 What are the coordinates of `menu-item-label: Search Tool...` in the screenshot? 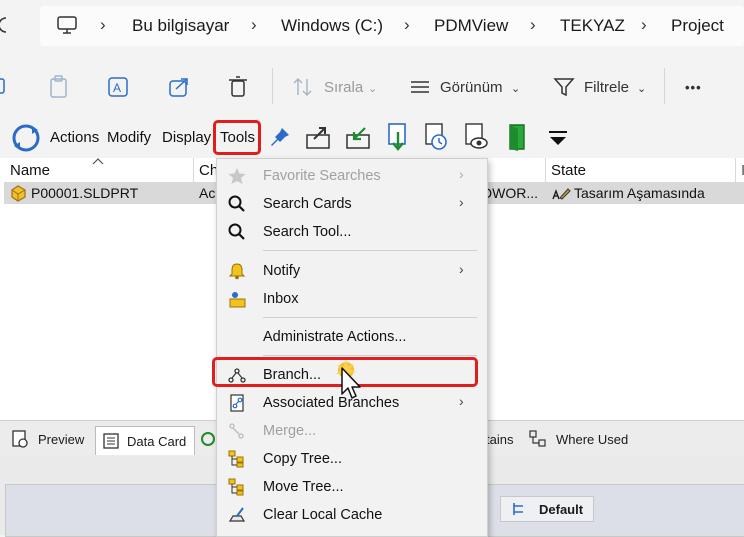 It's located at (307, 232).